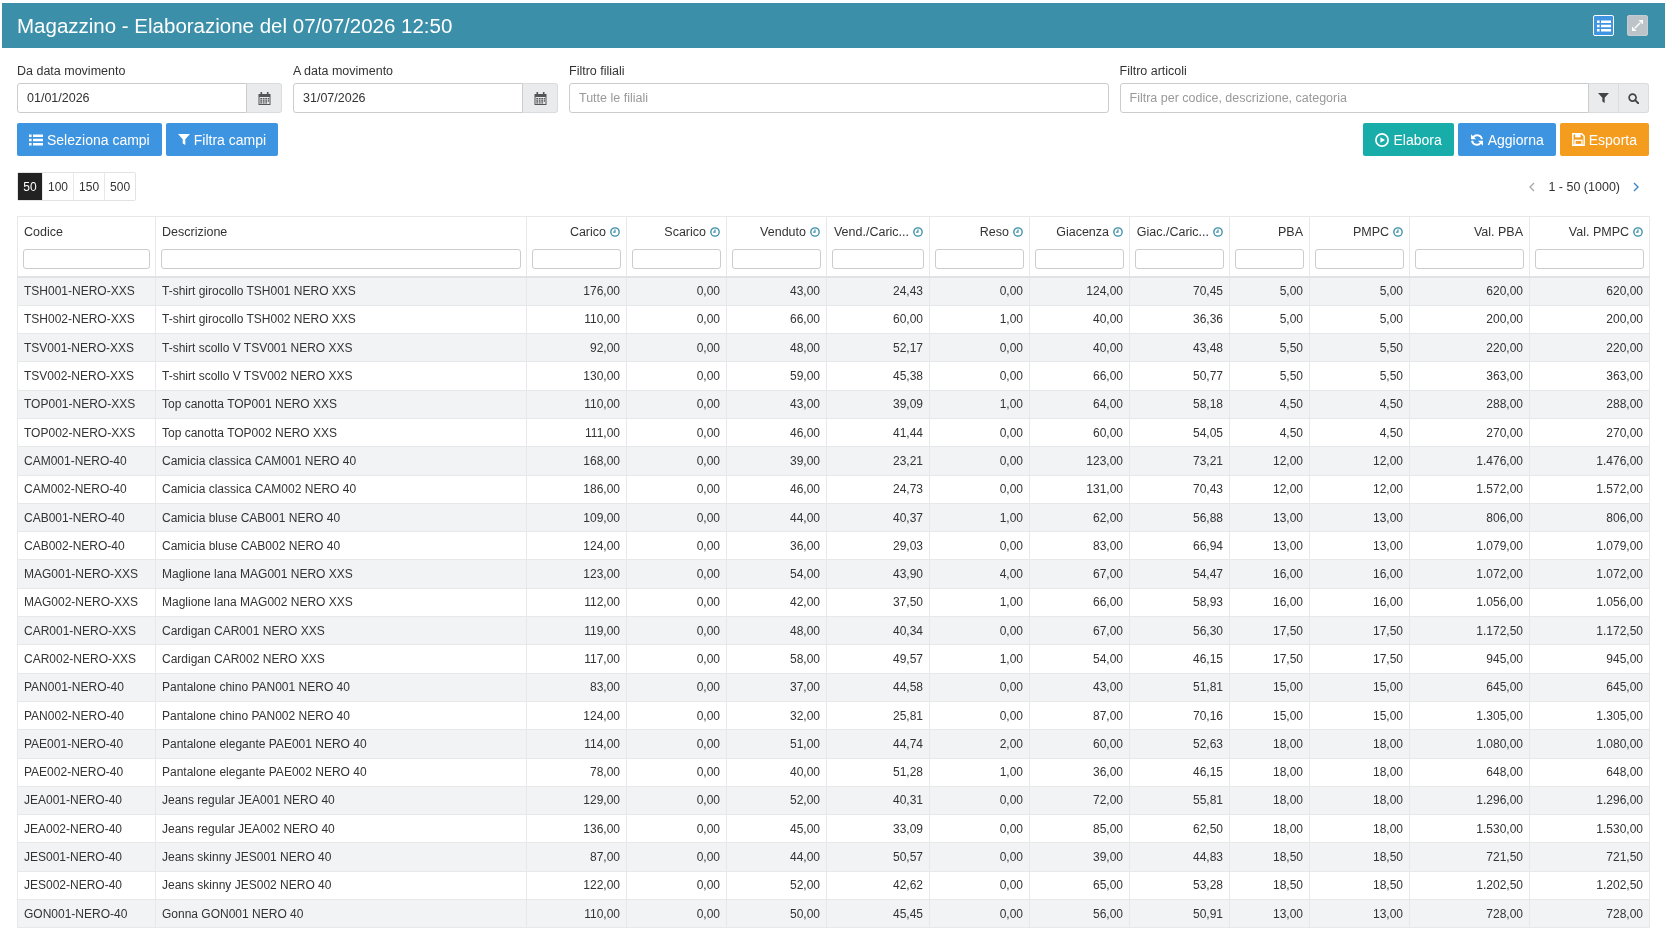 The height and width of the screenshot is (935, 1668). I want to click on table-cell: 43,00, so click(1079, 687).